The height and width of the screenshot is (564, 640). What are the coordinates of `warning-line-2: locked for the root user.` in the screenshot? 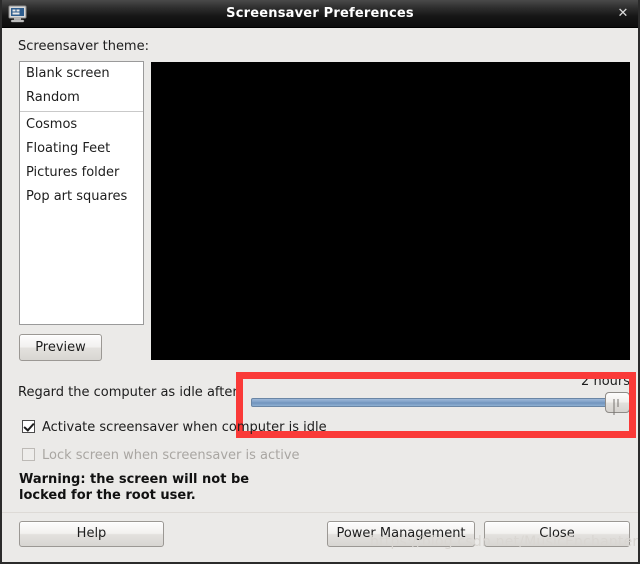 It's located at (107, 495).